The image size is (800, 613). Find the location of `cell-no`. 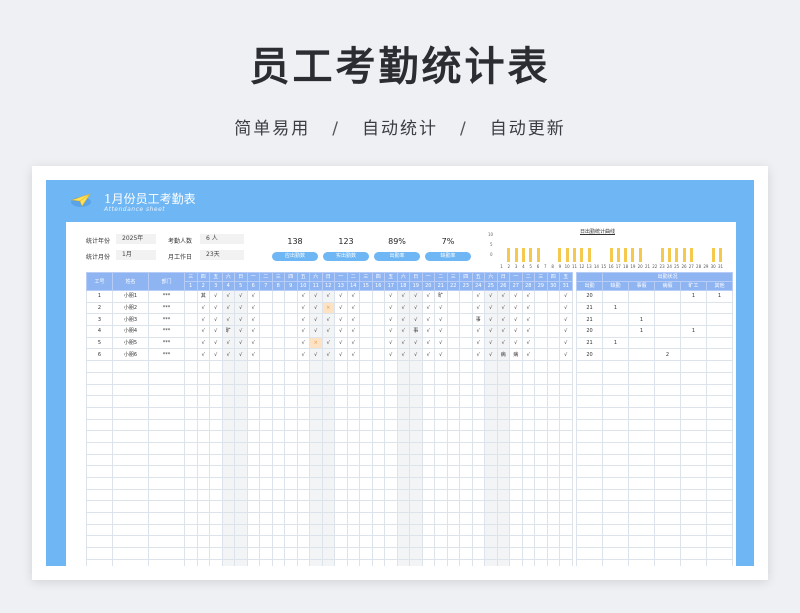

cell-no is located at coordinates (99, 460).